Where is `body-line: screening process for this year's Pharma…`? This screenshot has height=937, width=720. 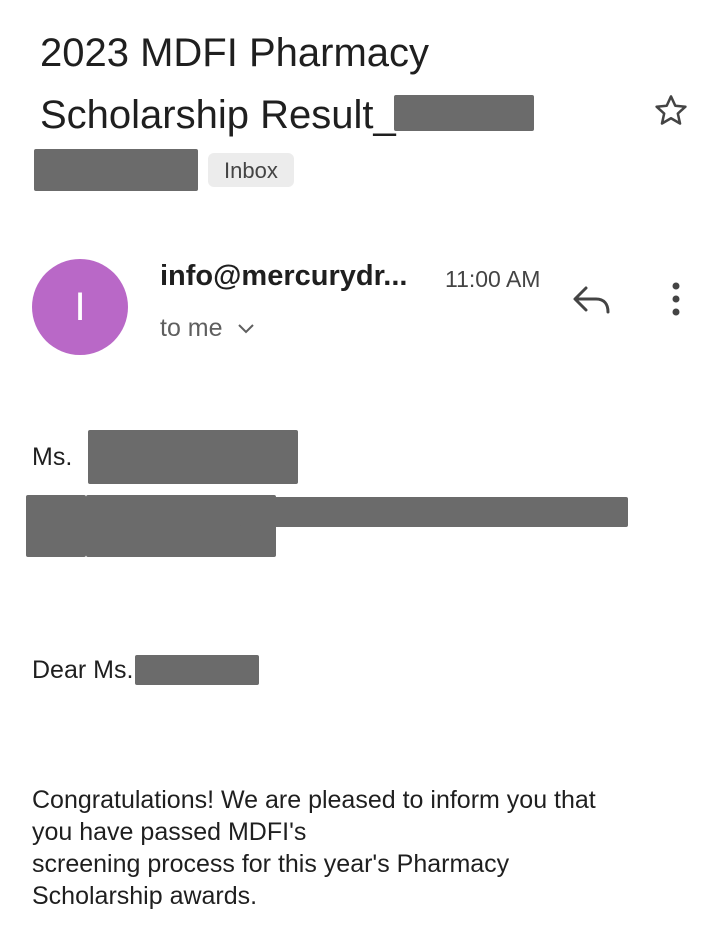 body-line: screening process for this year's Pharma… is located at coordinates (271, 864).